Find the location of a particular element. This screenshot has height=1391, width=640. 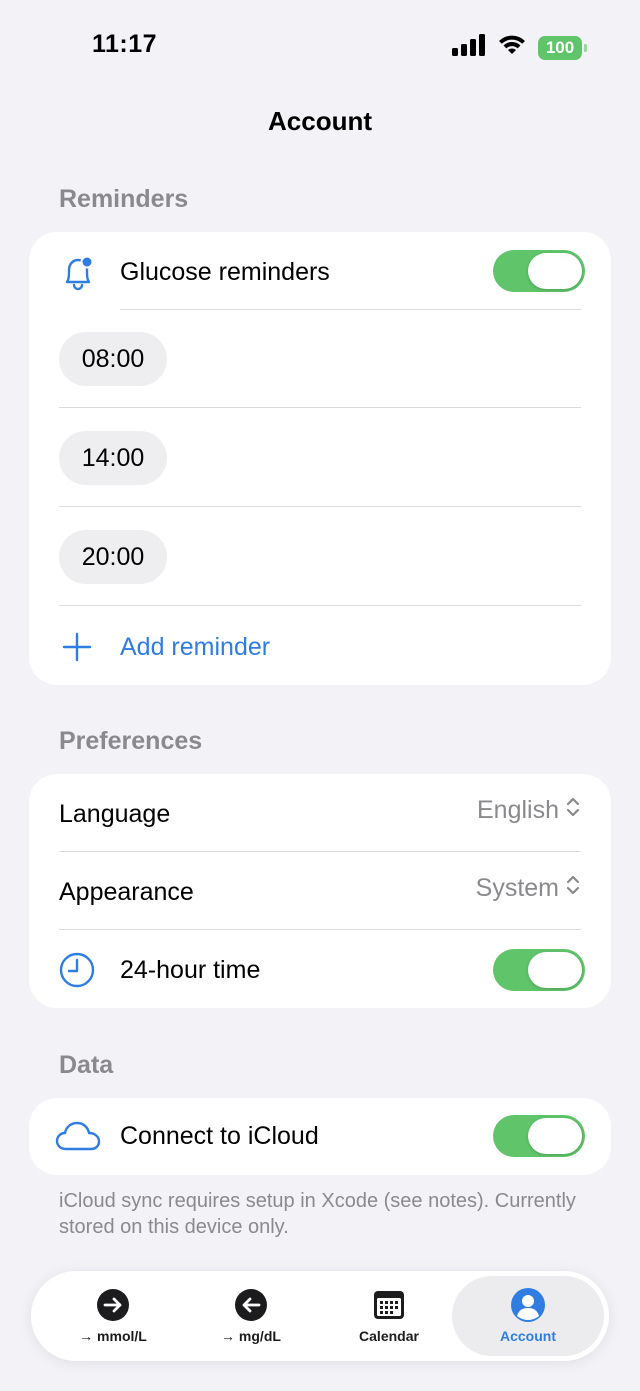

appearance-value: System is located at coordinates (517, 888).